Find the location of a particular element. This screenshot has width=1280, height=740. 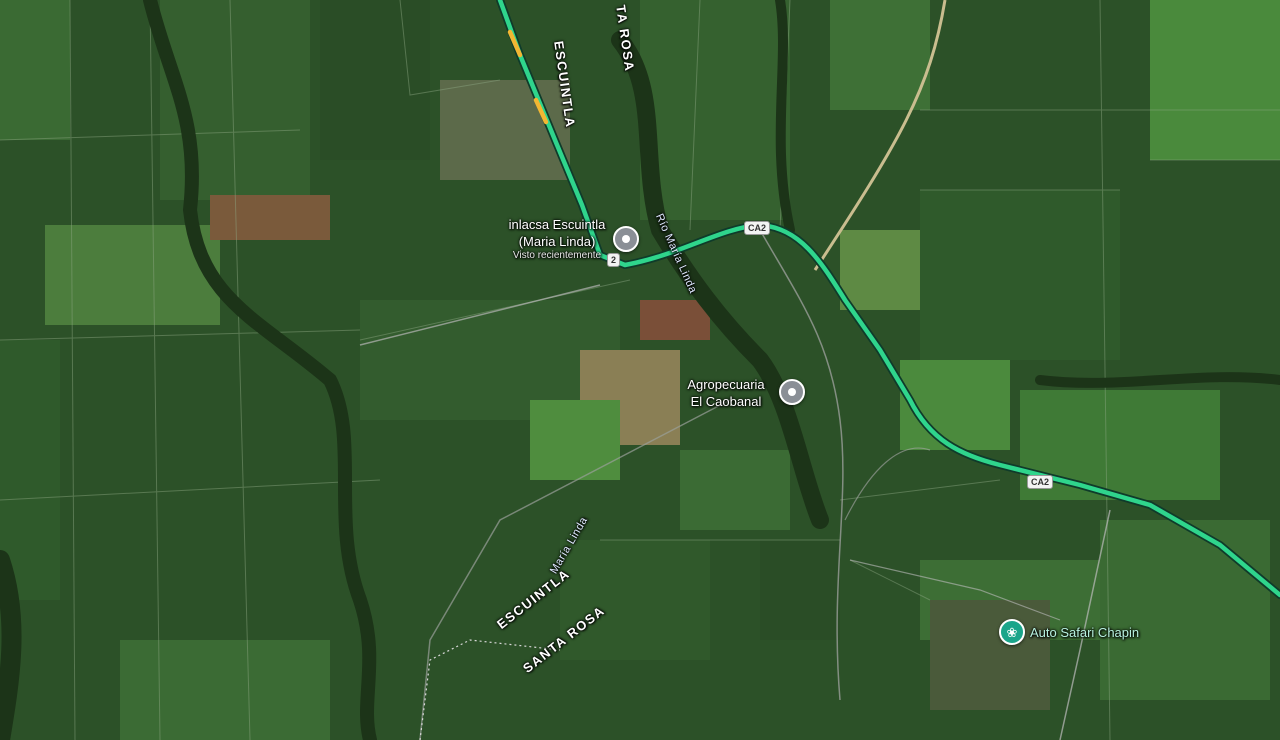

poi-marker-auto-safari: ❀ is located at coordinates (1012, 632).